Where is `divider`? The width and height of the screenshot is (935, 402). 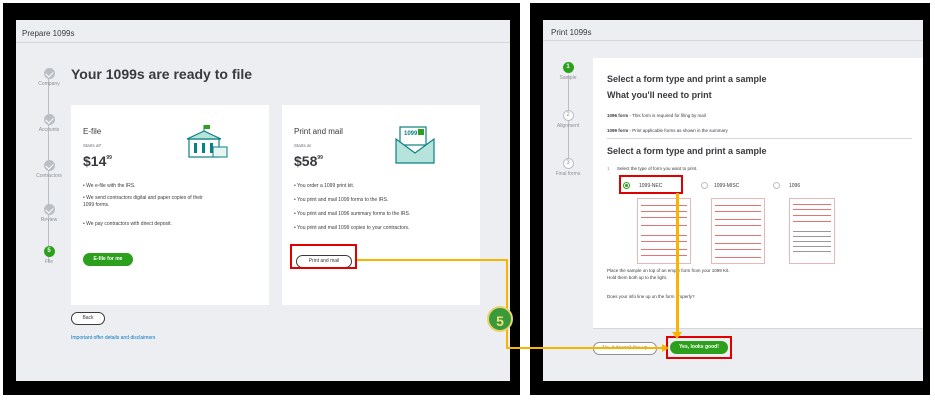 divider is located at coordinates (759, 138).